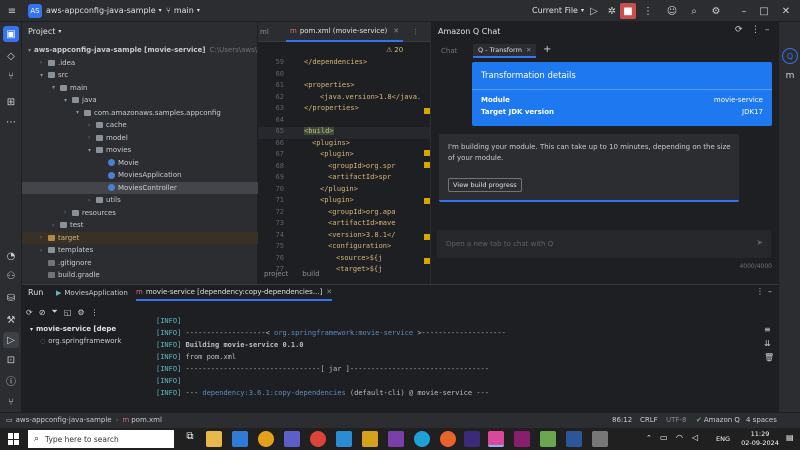 This screenshot has height=450, width=800. What do you see at coordinates (140, 225) in the screenshot?
I see `tree-item: › test` at bounding box center [140, 225].